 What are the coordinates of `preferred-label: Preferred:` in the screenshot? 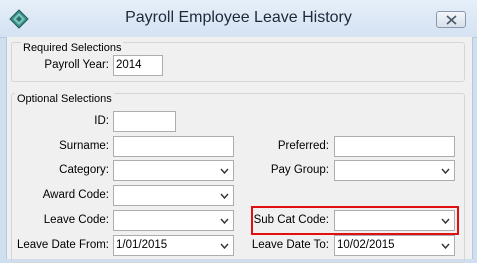 It's located at (303, 146).